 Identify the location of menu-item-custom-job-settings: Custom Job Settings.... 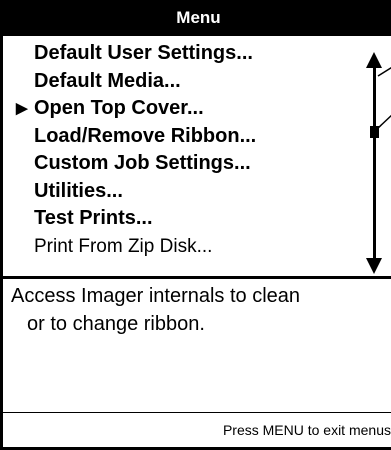
(181, 164).